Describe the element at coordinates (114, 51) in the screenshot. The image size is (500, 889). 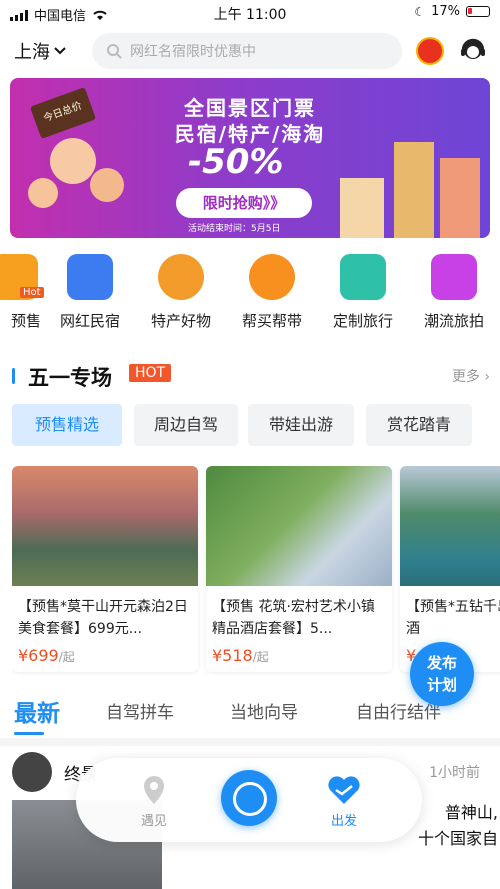
I see `search-icon` at that location.